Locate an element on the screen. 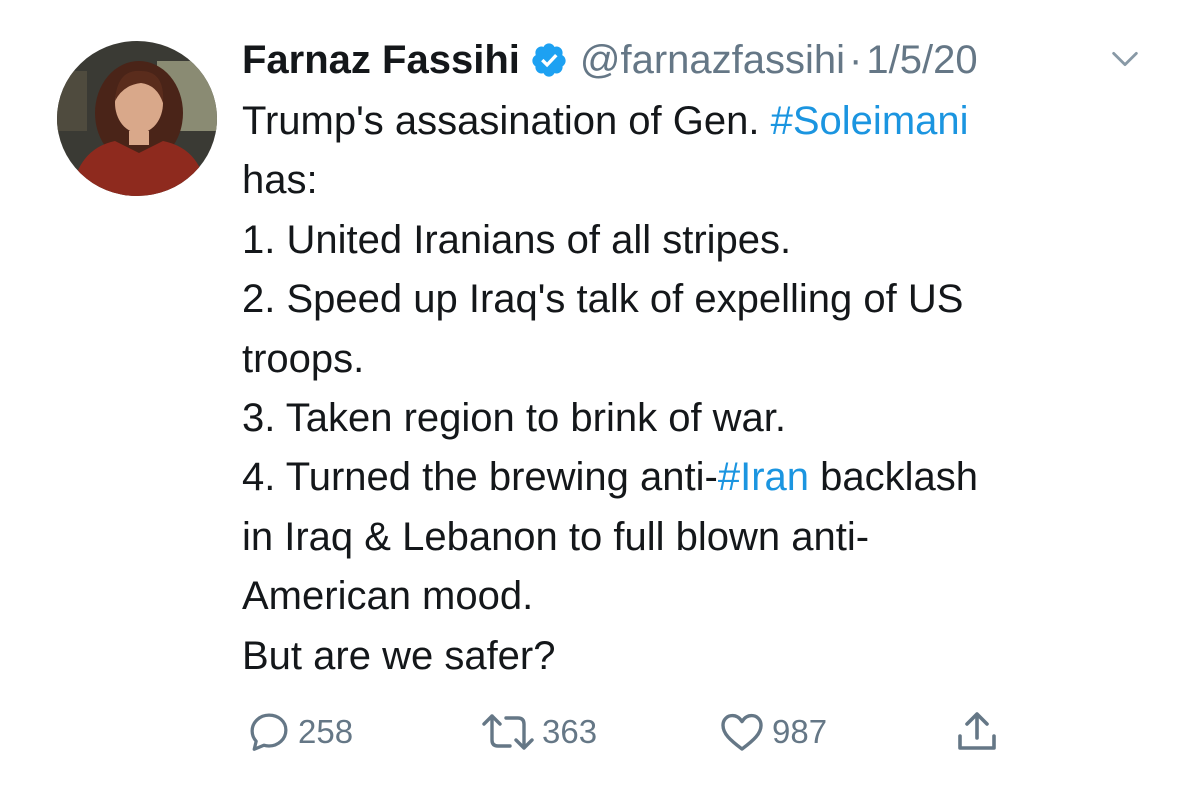 Image resolution: width=1200 pixels, height=796 pixels. share-button is located at coordinates (977, 732).